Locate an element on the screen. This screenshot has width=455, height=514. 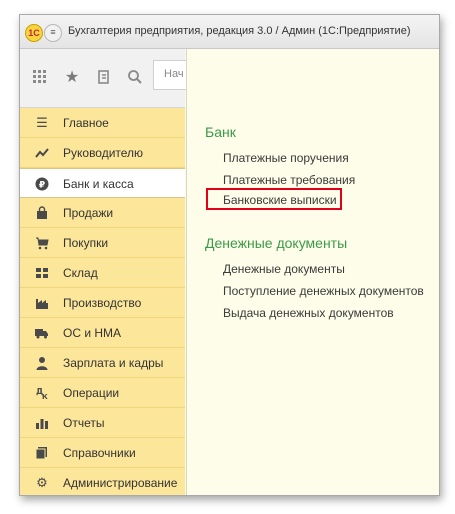
link-money-docs: Денежные документы is located at coordinates (284, 269).